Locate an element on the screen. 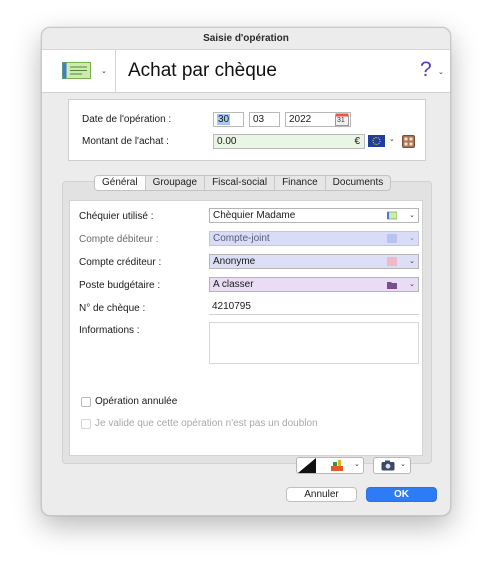  tab-groupage: Groupage is located at coordinates (176, 183).